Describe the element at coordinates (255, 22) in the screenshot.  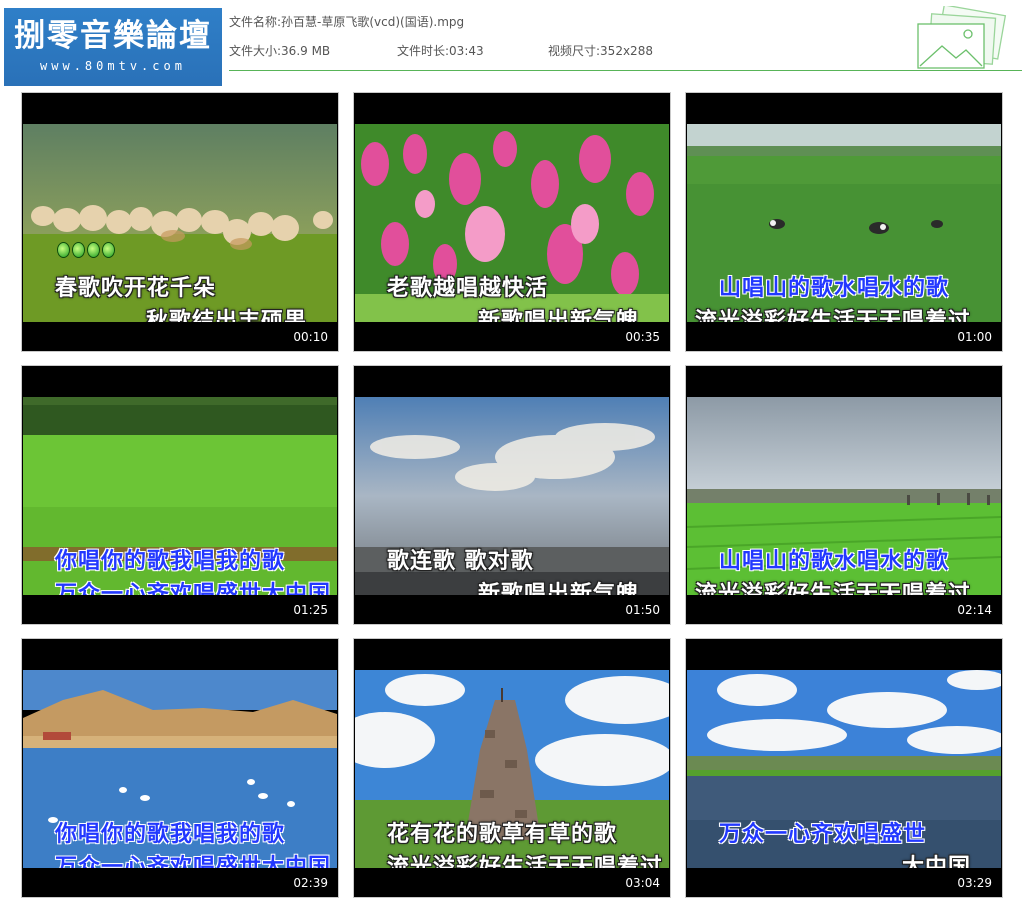
I see `file-name-label: 文件名称:` at that location.